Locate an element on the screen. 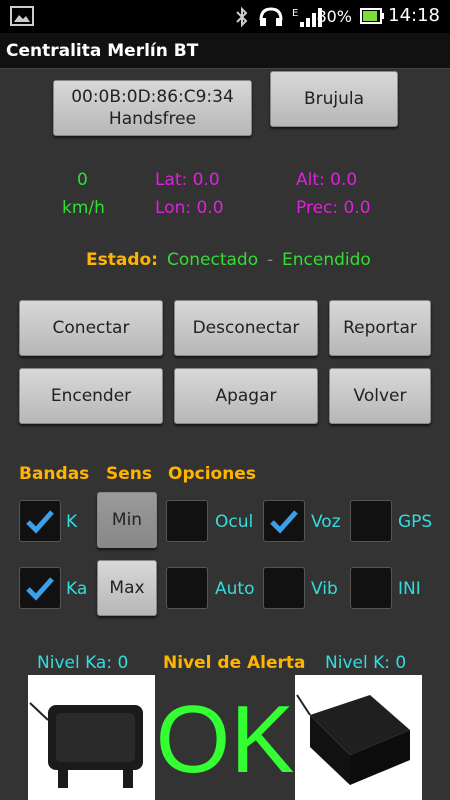 The width and height of the screenshot is (450, 800). ka-level: Nivel Ka: 0 is located at coordinates (83, 663).